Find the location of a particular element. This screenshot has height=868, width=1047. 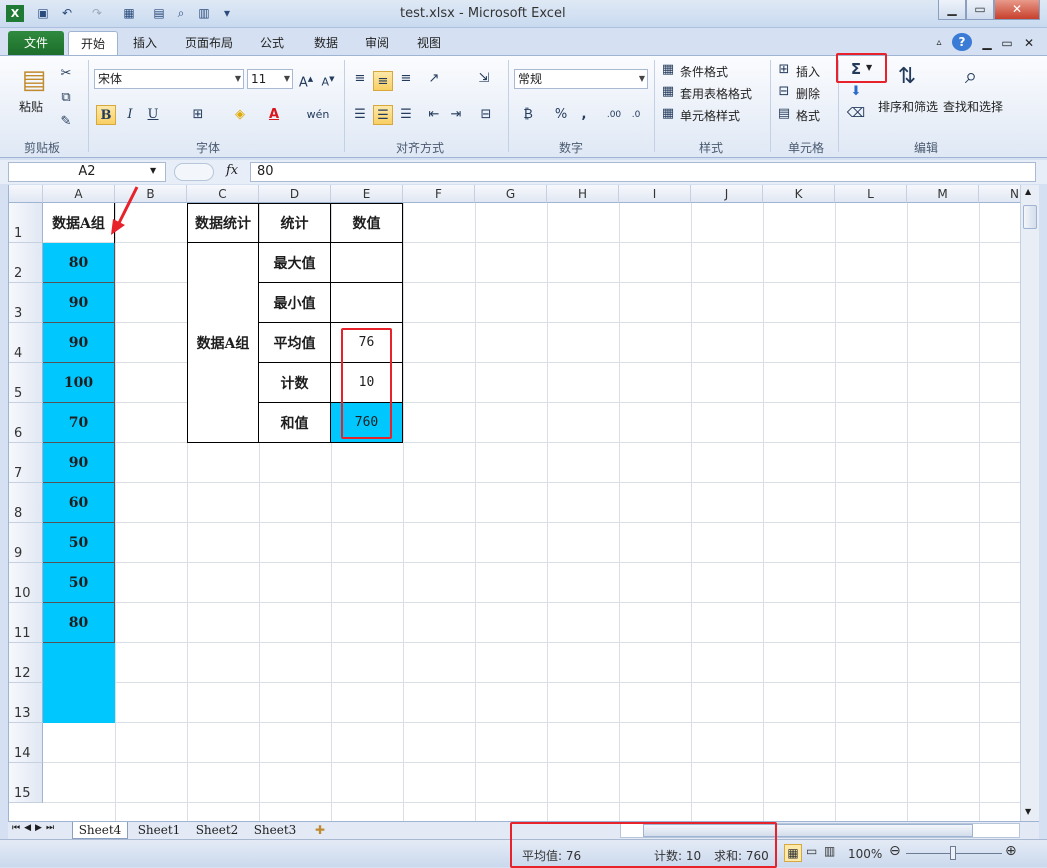

minimize-button: ▁ is located at coordinates (952, 10).